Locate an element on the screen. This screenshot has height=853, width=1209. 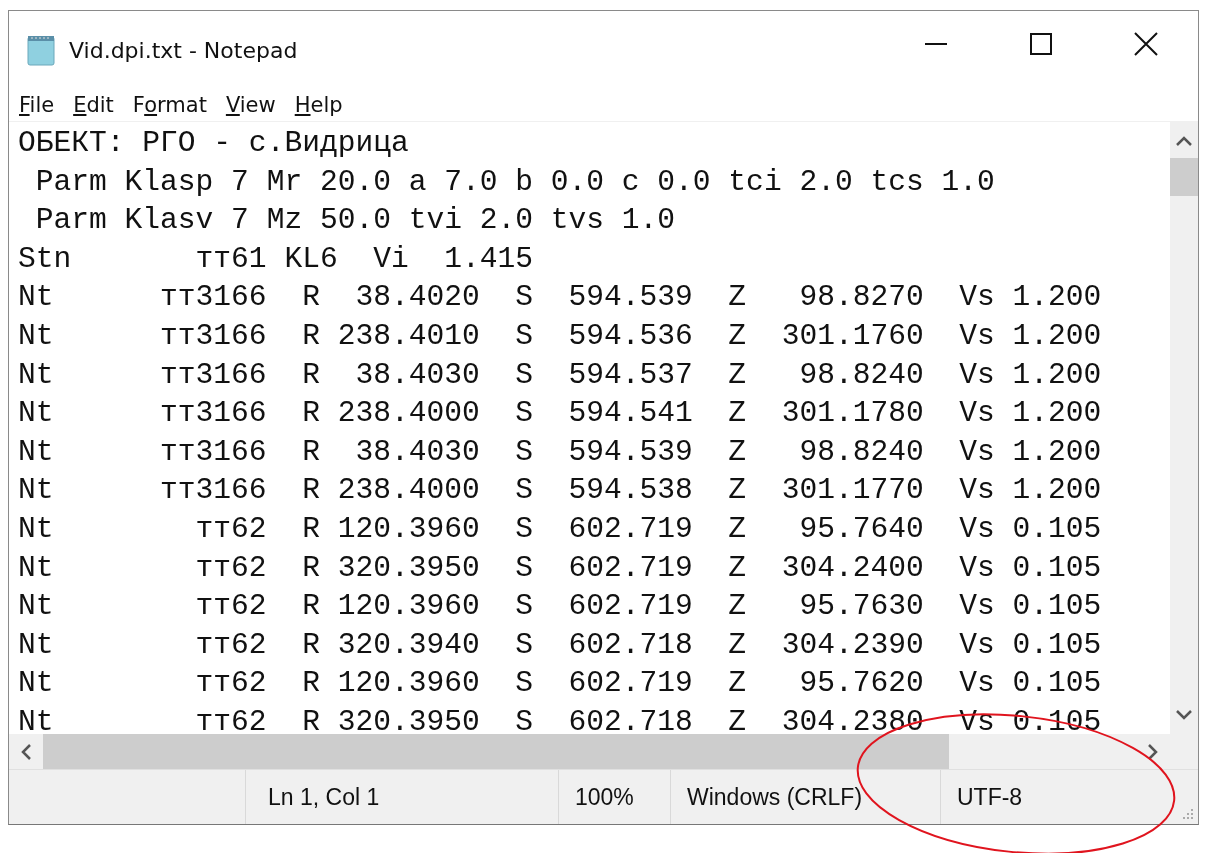
close-icon is located at coordinates (1145, 44).